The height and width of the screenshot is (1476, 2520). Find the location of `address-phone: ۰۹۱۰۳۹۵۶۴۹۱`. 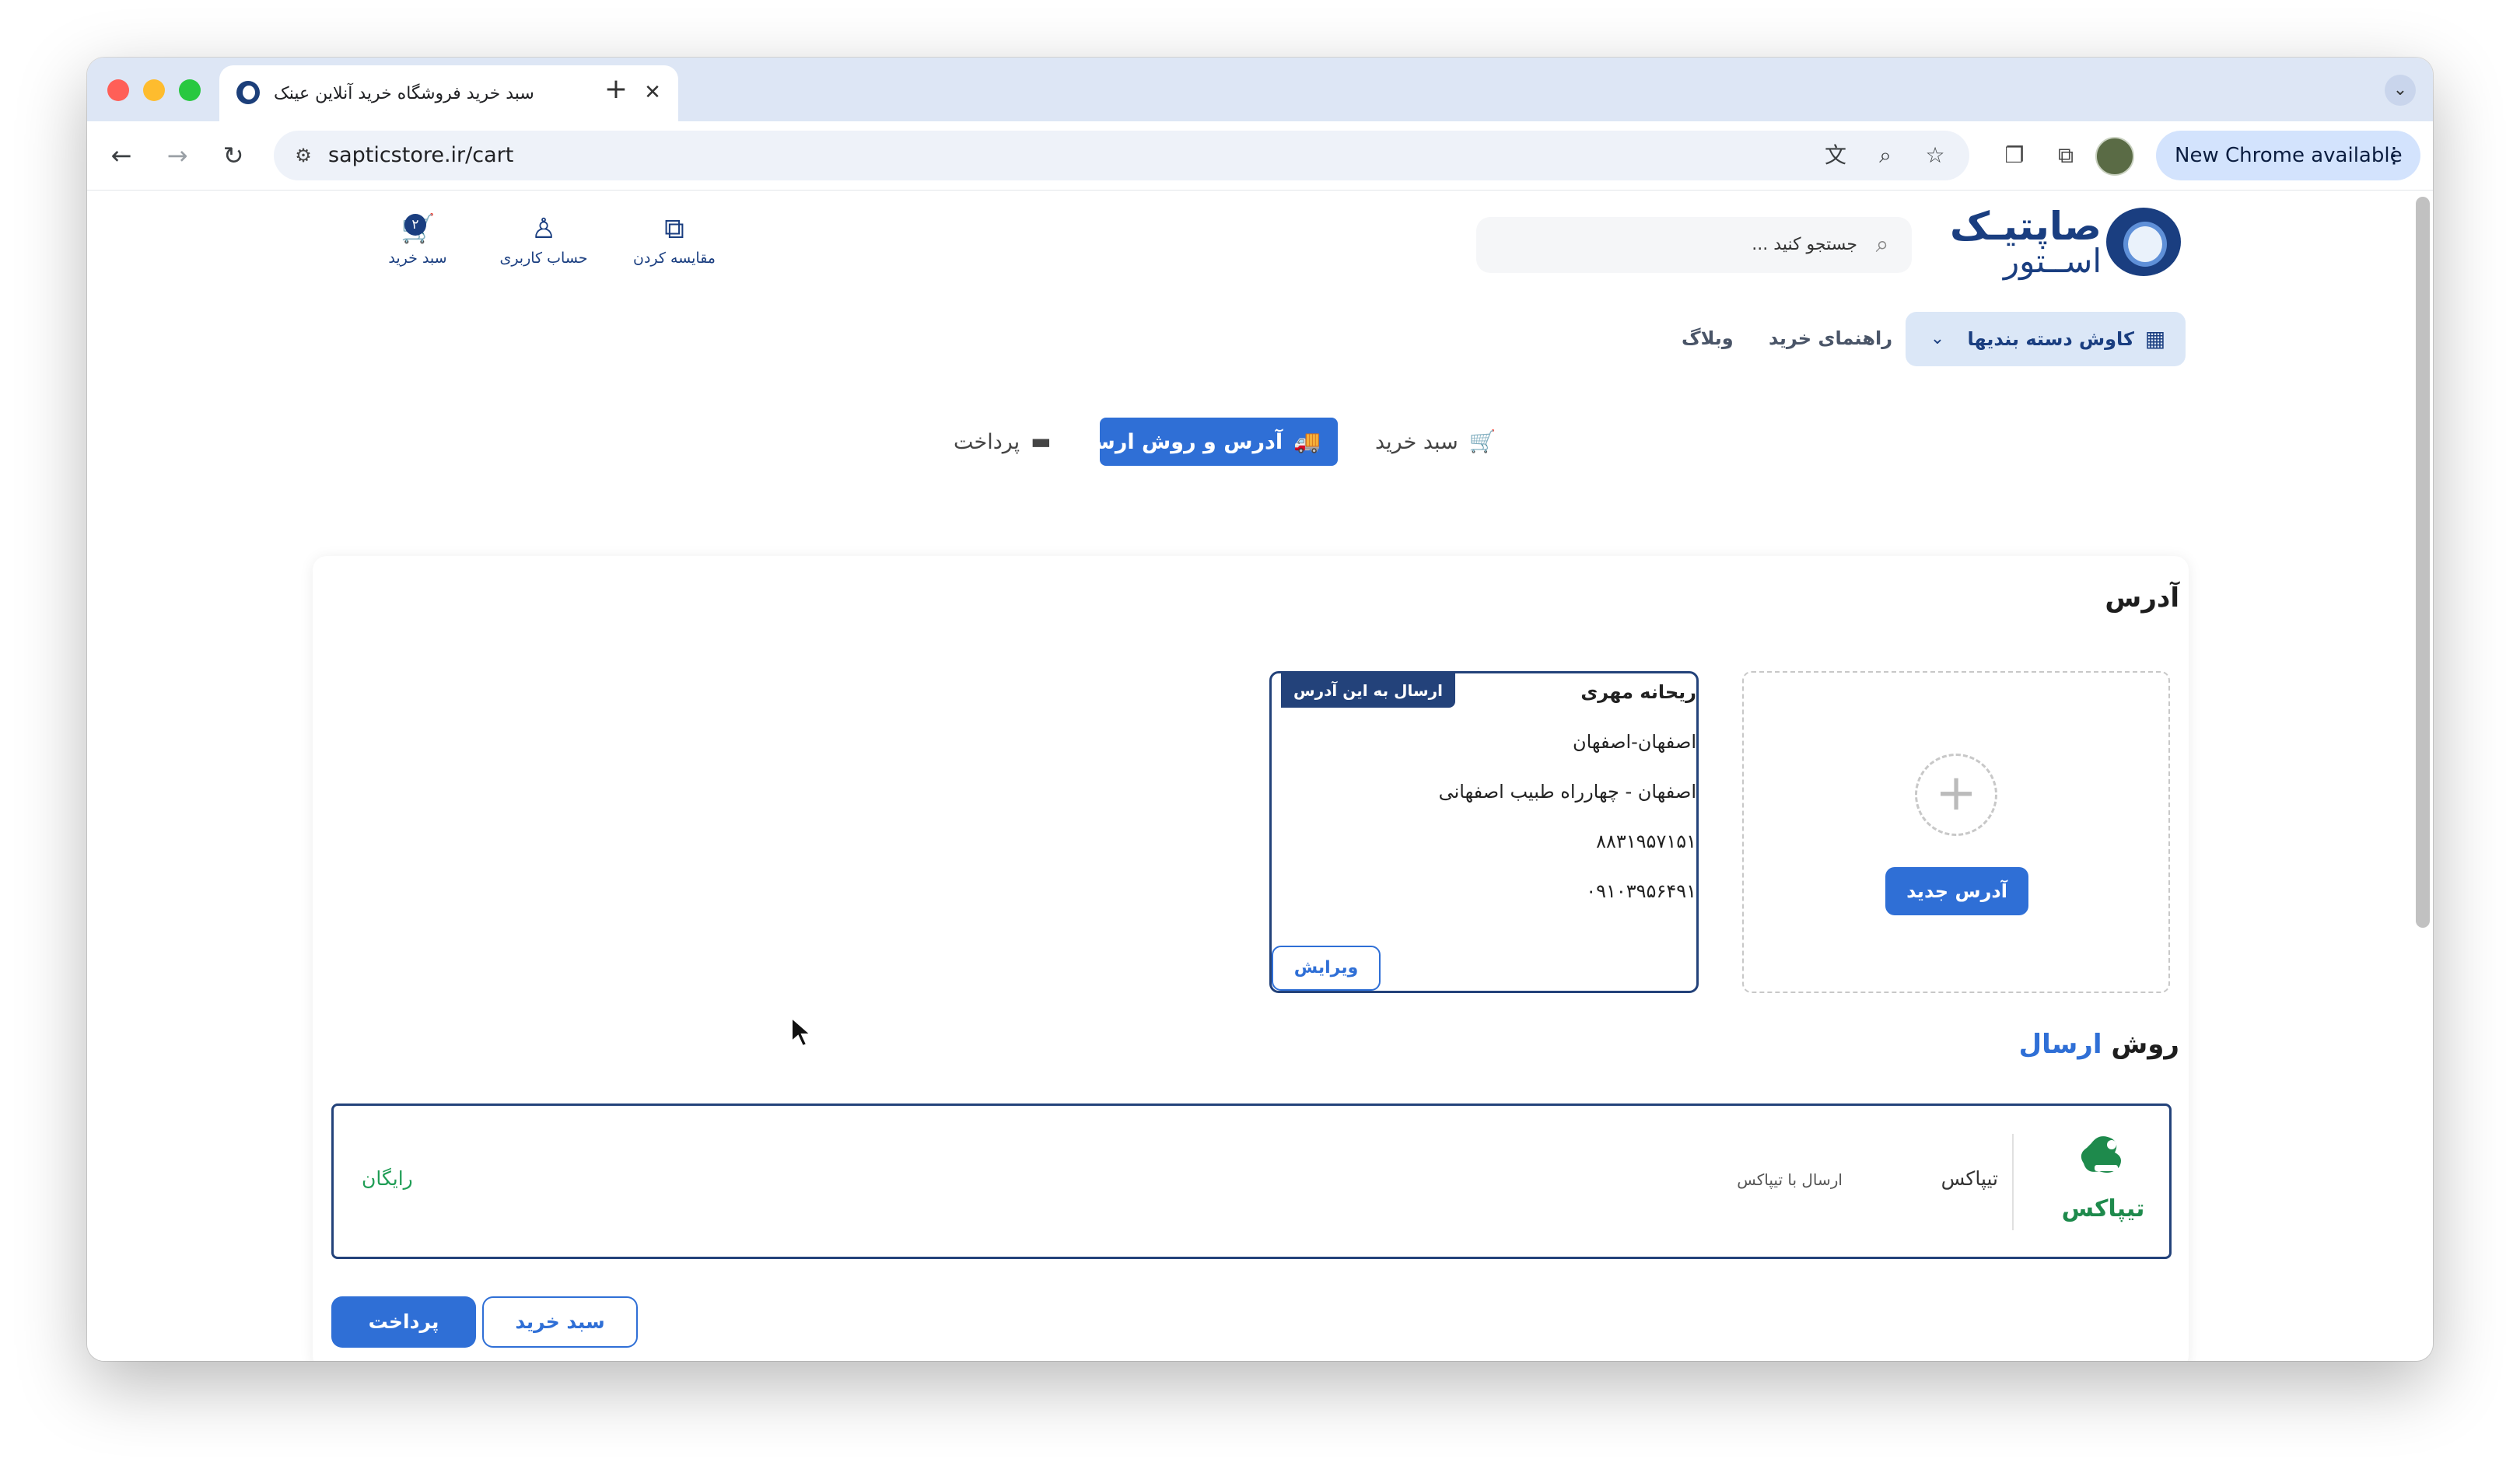

address-phone: ۰۹۱۰۳۹۵۶۴۹۱ is located at coordinates (1641, 891).